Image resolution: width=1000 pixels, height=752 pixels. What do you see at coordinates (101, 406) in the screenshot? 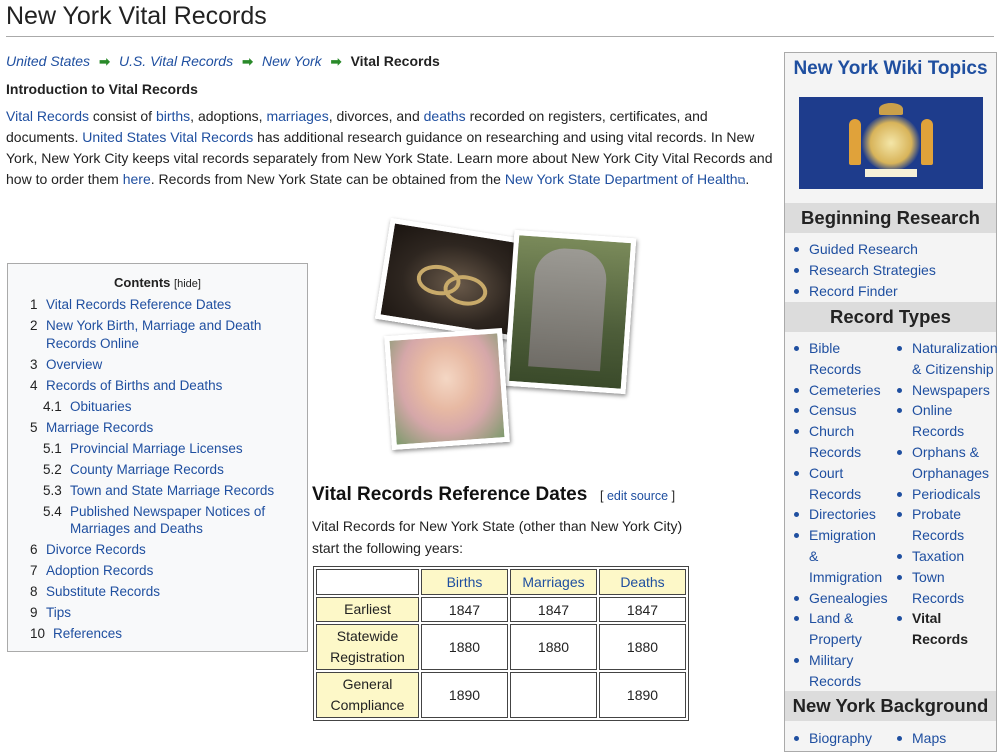
I see `toc-link: Obituaries` at bounding box center [101, 406].